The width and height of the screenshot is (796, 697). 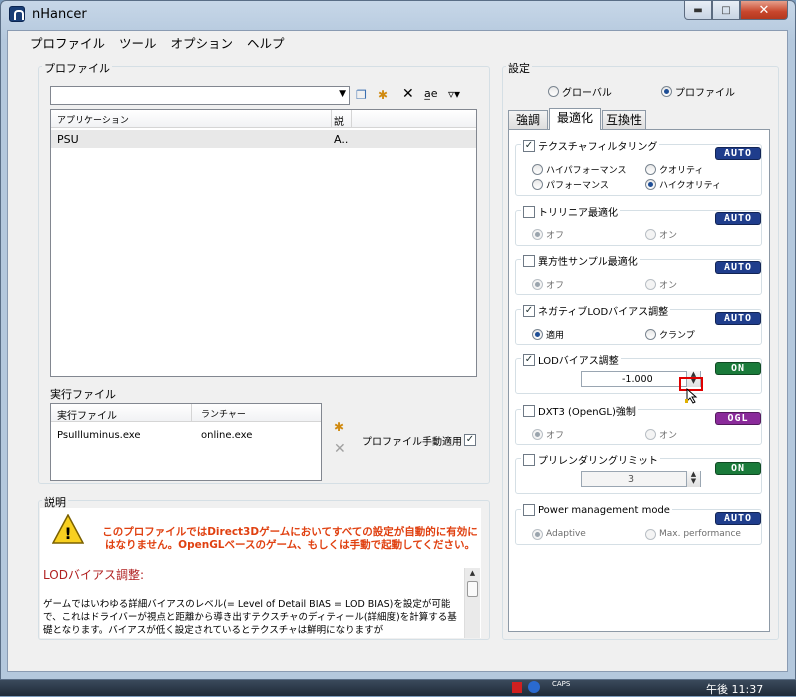 I want to click on lodbias-badge: ON, so click(x=738, y=368).